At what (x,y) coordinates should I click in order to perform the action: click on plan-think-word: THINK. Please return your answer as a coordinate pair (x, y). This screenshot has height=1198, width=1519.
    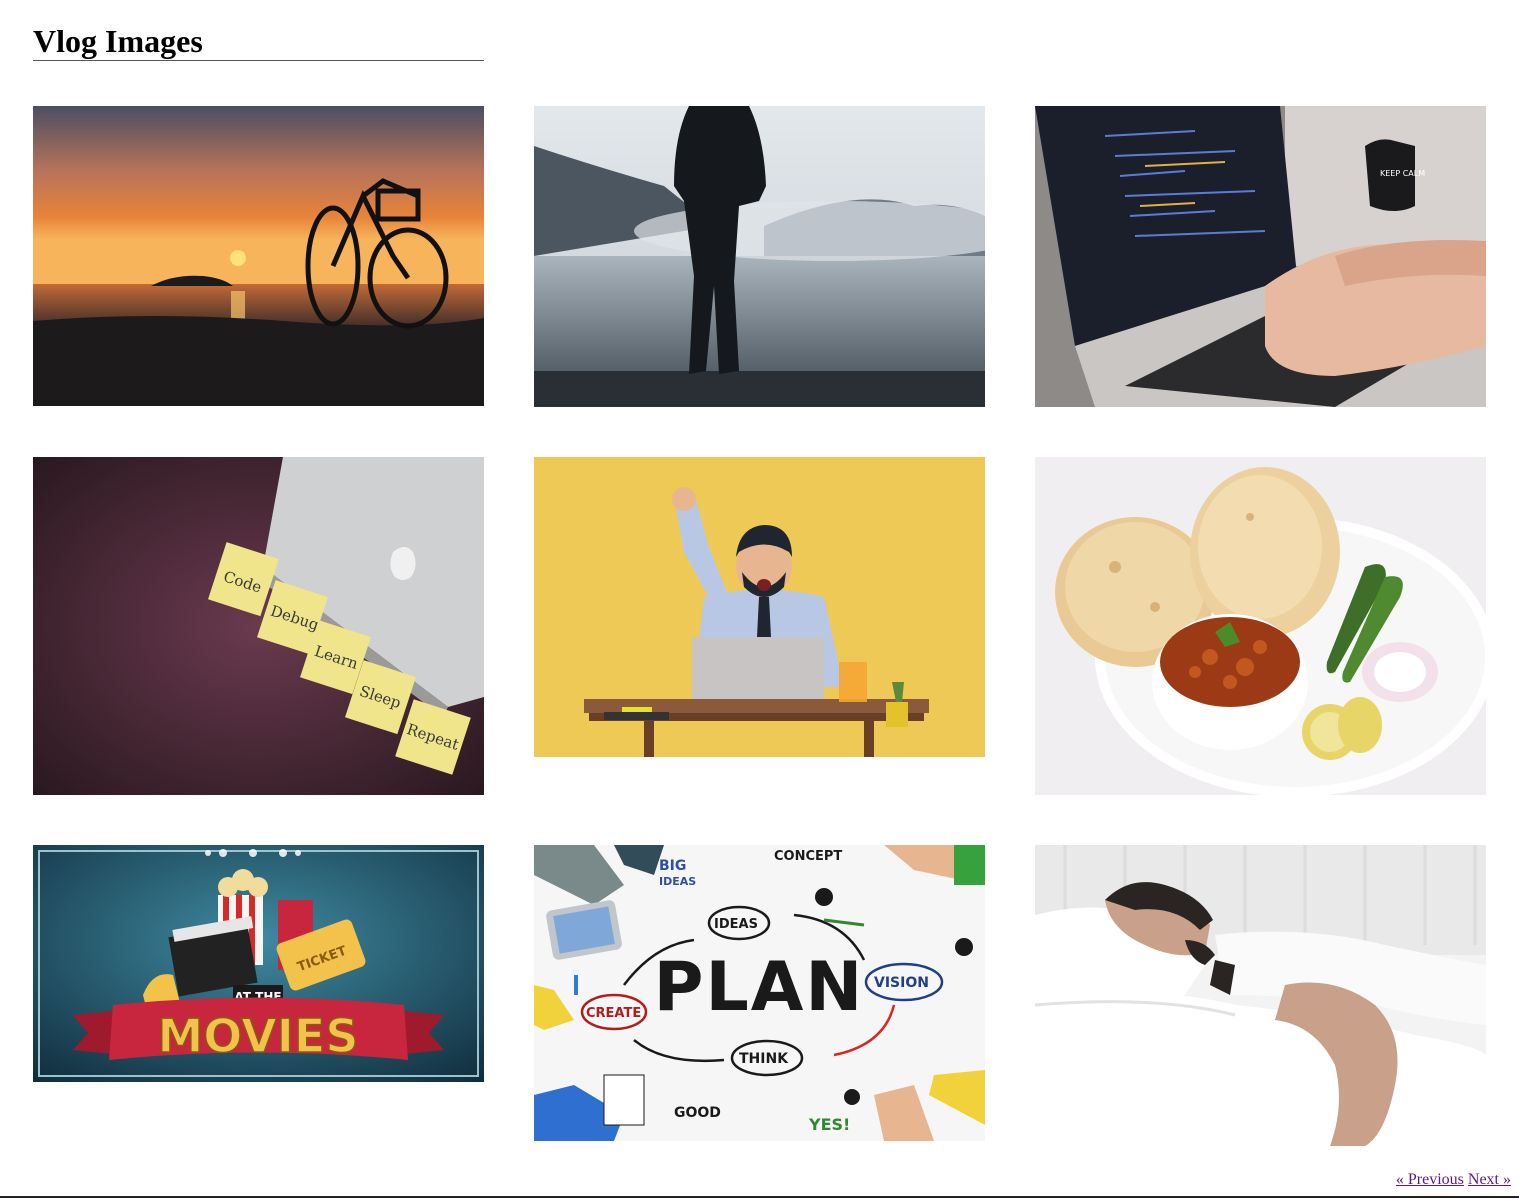
    Looking at the image, I should click on (764, 1059).